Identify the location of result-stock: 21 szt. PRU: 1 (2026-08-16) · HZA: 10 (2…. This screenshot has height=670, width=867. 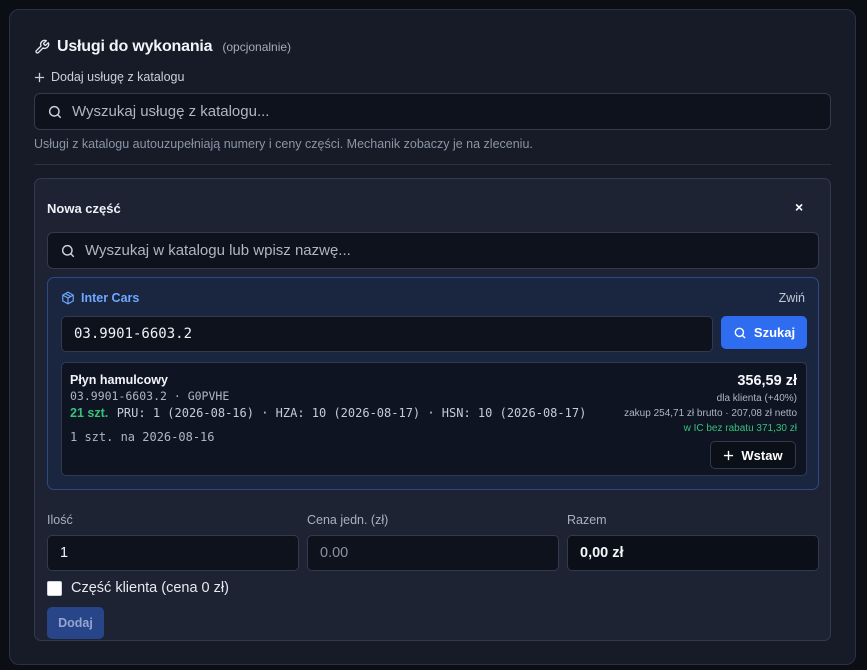
(328, 413).